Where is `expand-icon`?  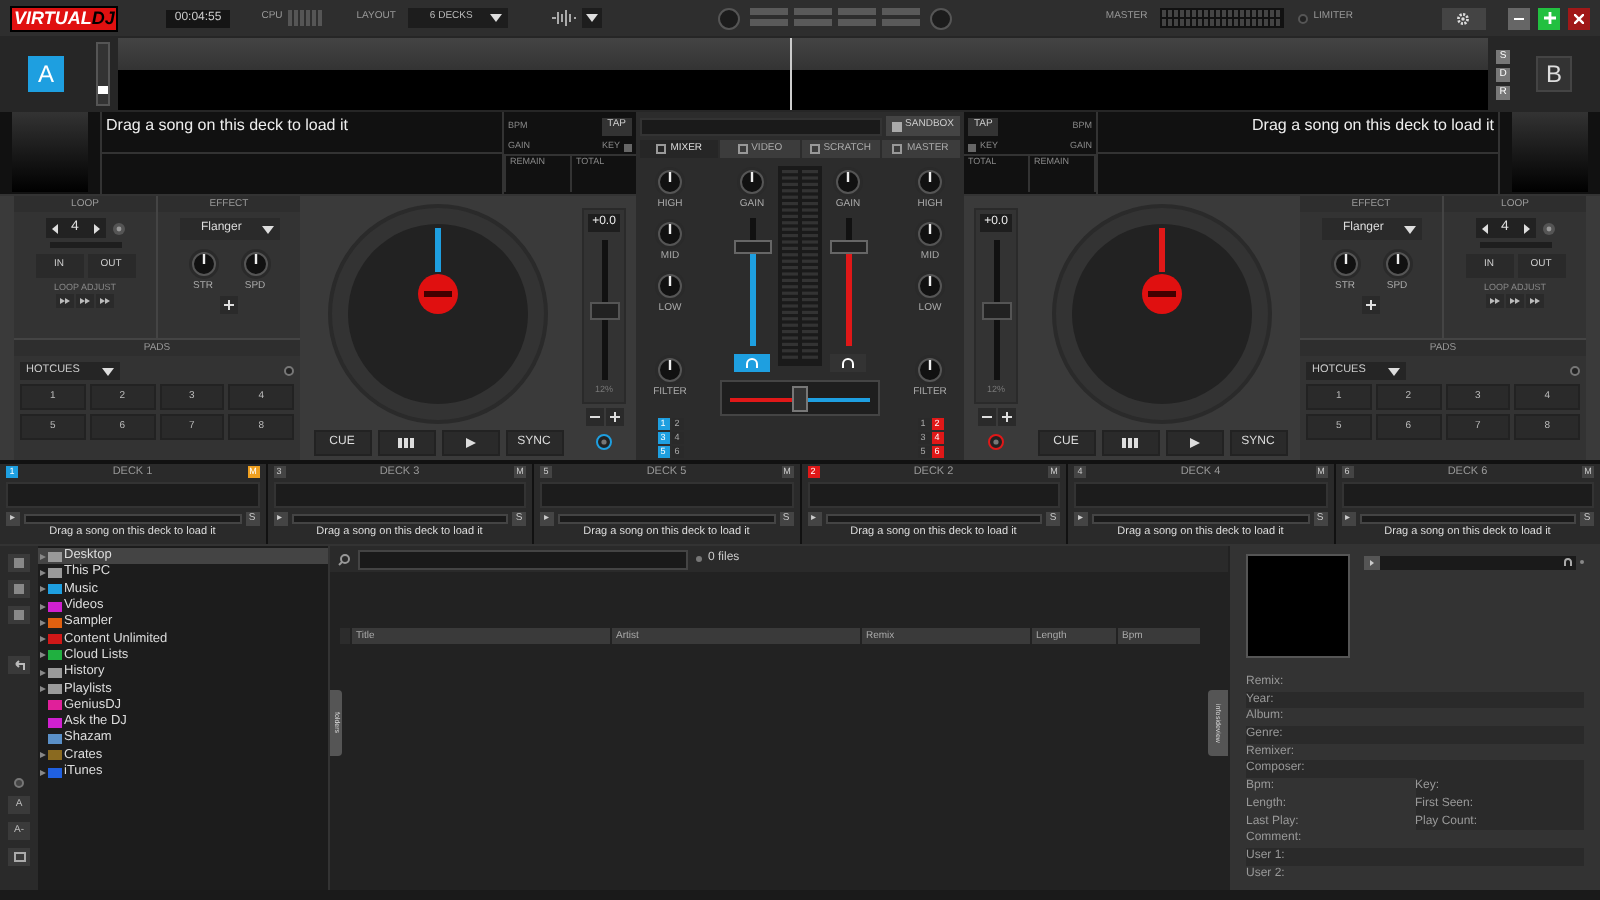 expand-icon is located at coordinates (43, 772).